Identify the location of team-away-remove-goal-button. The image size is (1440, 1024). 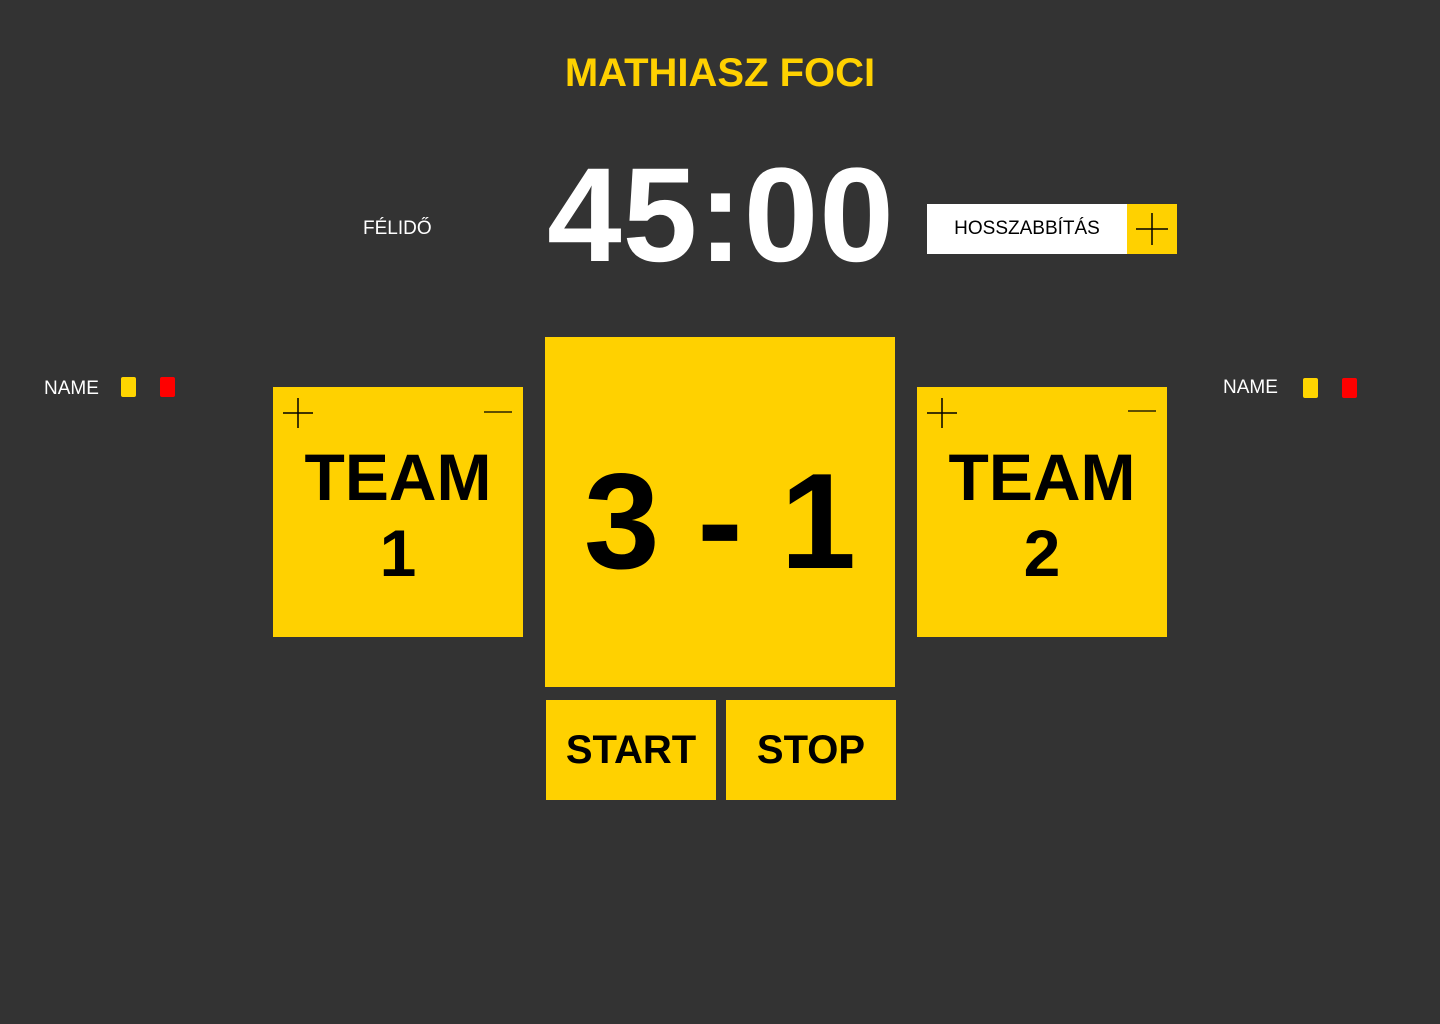
(1142, 411).